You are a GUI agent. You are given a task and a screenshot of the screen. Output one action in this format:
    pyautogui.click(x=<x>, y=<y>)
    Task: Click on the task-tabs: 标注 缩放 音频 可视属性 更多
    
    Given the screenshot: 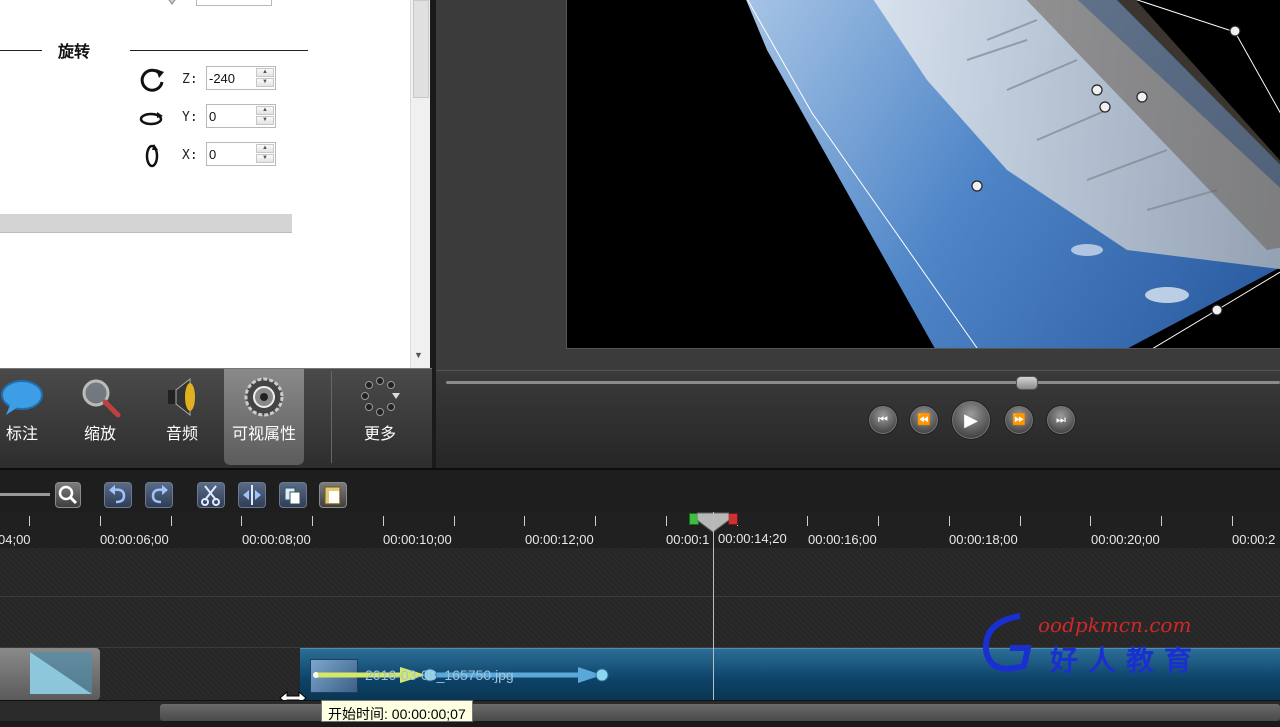 What is the action you would take?
    pyautogui.click(x=216, y=418)
    